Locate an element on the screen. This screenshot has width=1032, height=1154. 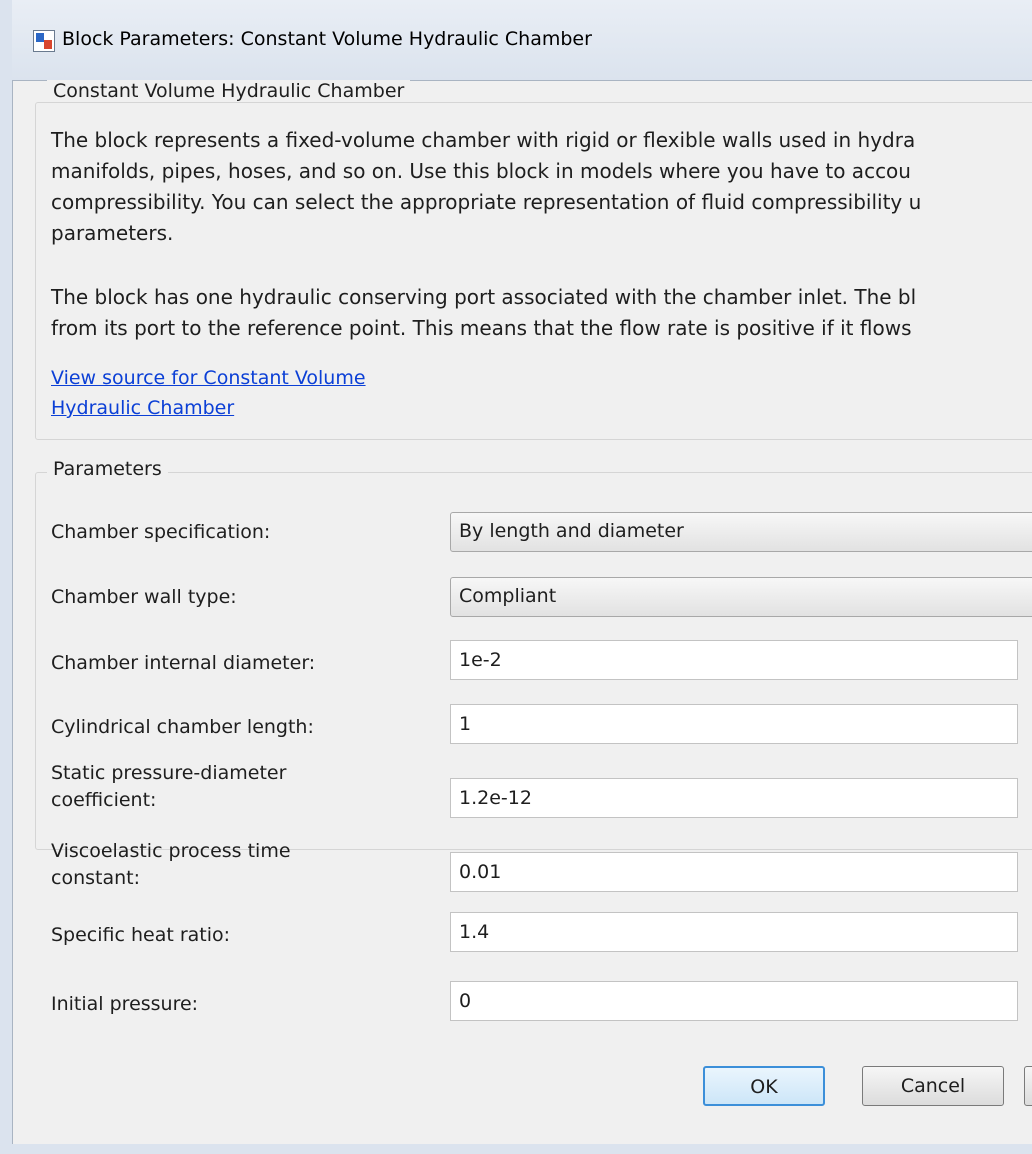
chamber-specification-dropdown: By length and diameter is located at coordinates (741, 532).